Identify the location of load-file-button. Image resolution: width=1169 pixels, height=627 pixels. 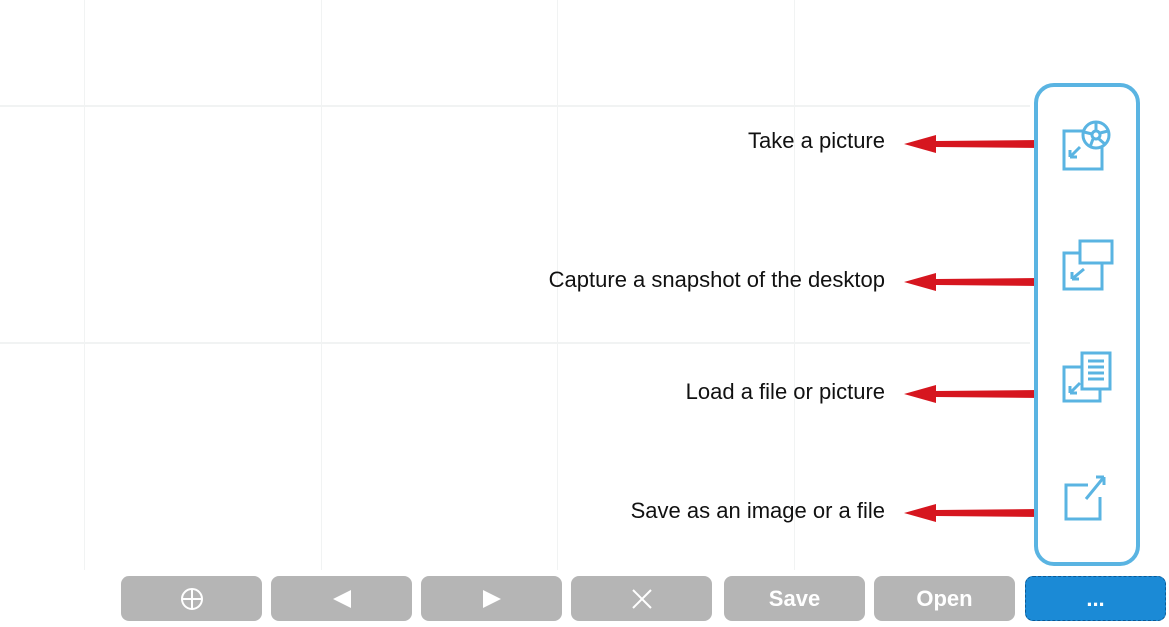
(1088, 377).